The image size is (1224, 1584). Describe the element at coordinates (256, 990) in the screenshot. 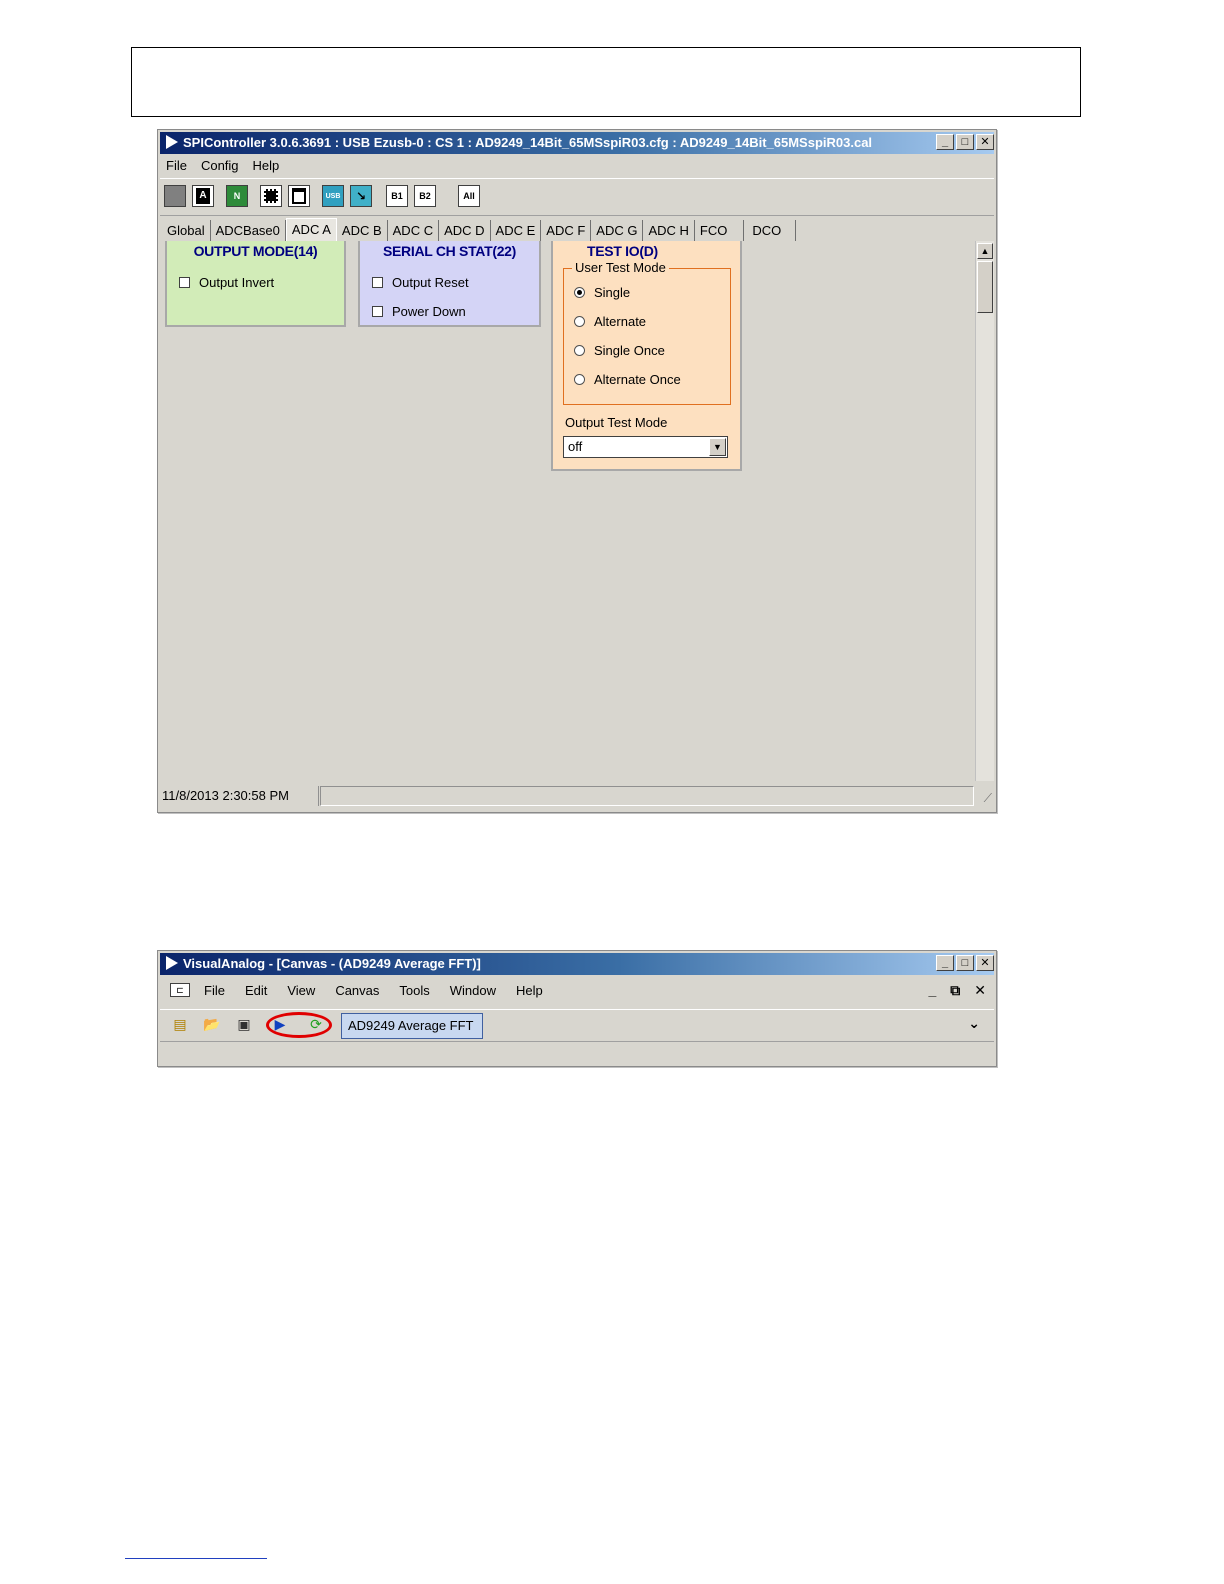

I see `menu-edit: Edit` at that location.